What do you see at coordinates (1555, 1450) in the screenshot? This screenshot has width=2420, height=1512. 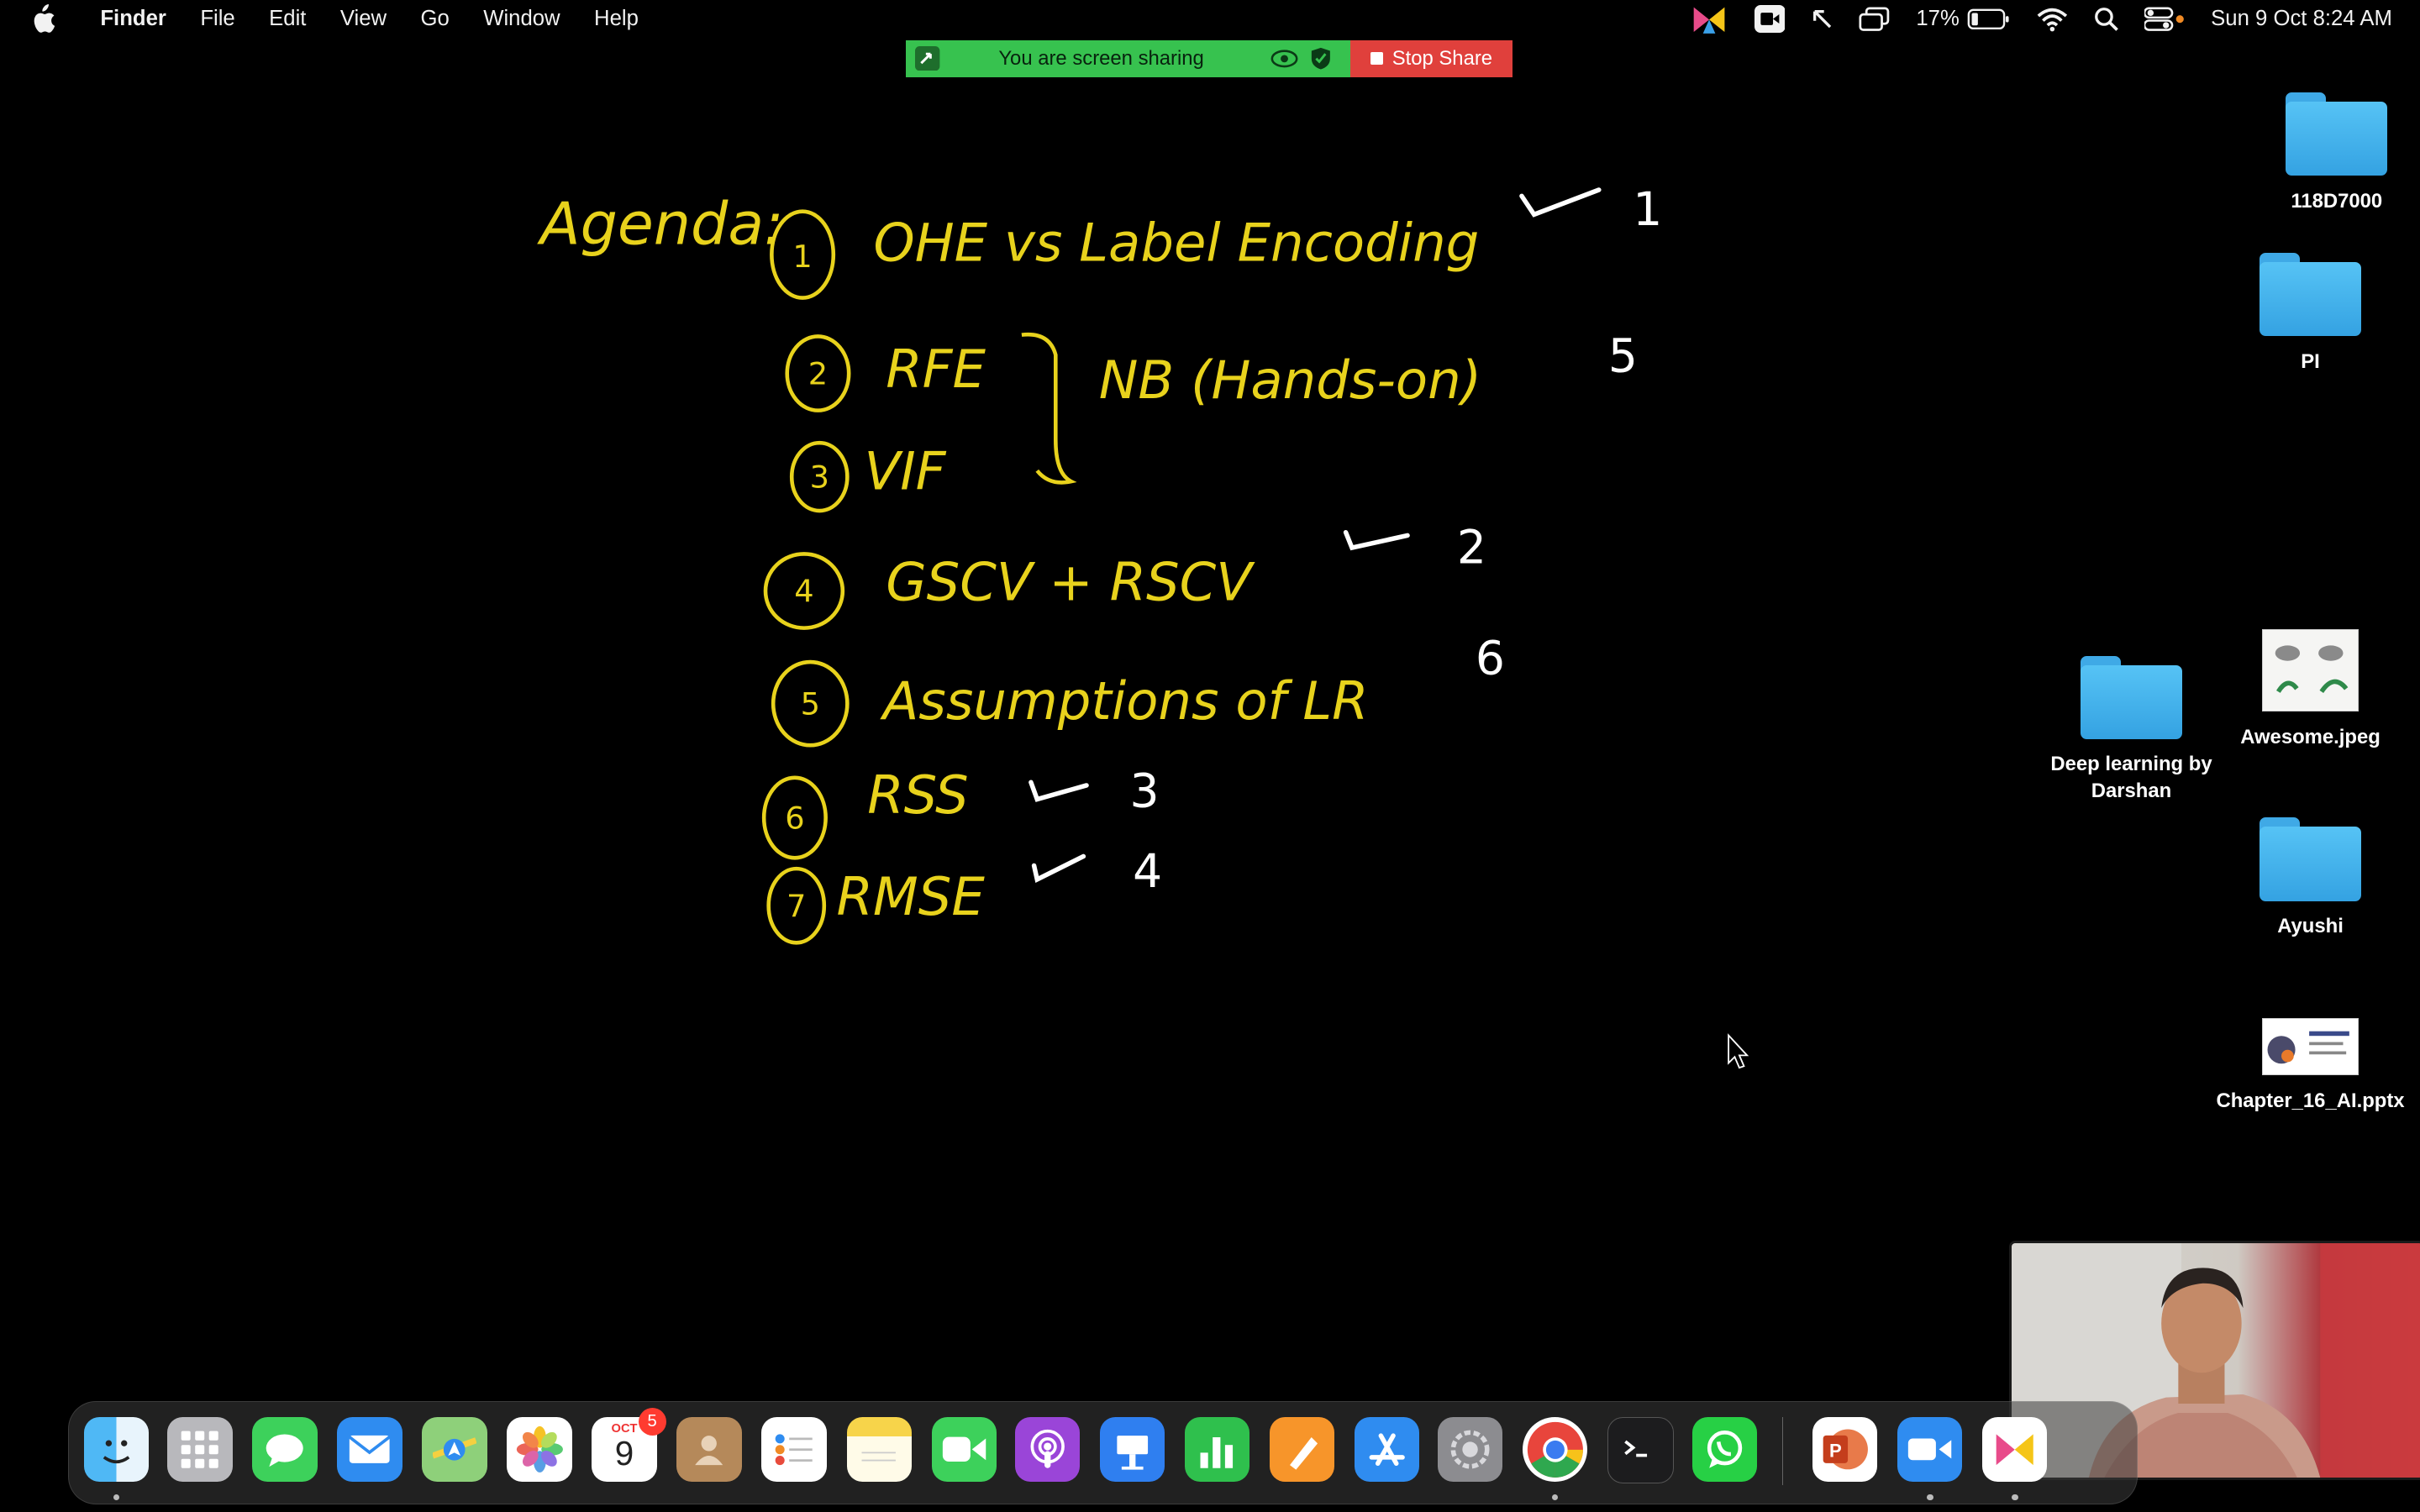 I see `chrome-icon` at bounding box center [1555, 1450].